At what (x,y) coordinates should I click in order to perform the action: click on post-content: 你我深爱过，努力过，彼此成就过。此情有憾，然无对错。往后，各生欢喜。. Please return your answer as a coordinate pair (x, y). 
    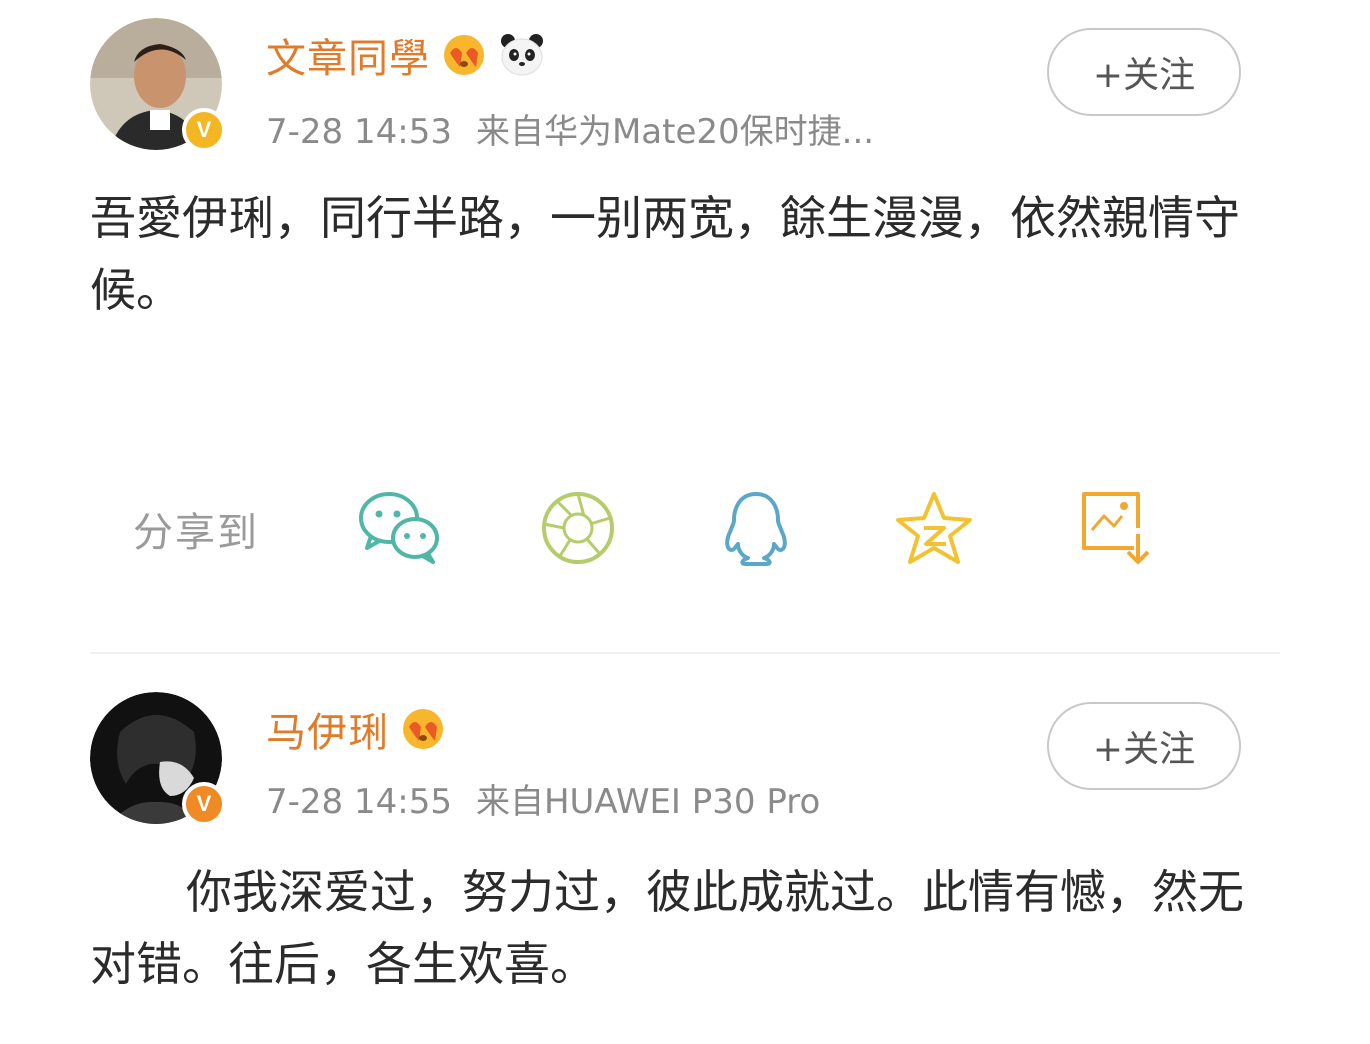
    Looking at the image, I should click on (667, 928).